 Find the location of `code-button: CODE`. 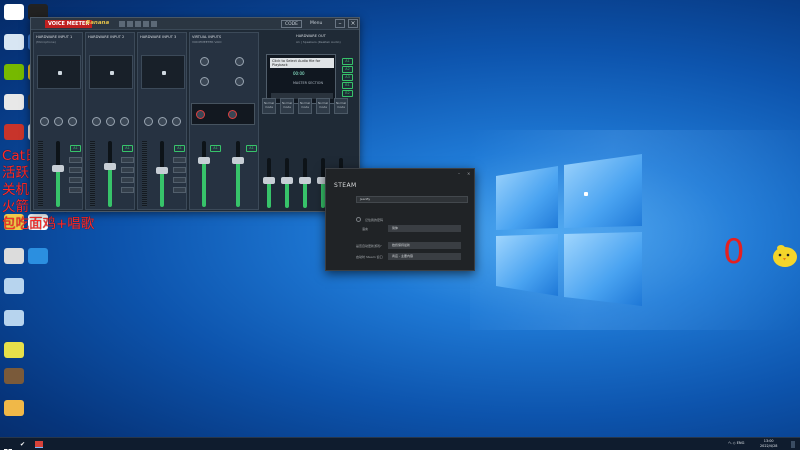

code-button: CODE is located at coordinates (291, 24).